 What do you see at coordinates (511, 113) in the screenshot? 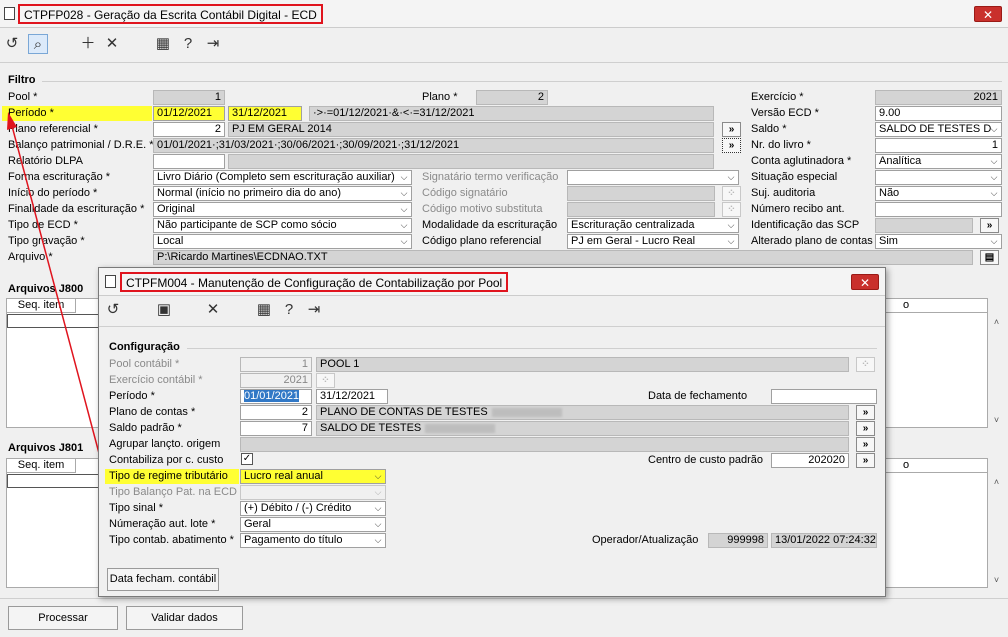
I see `periodo-expression: ·>·=01/12/2021·&·<·=31/12/2021` at bounding box center [511, 113].